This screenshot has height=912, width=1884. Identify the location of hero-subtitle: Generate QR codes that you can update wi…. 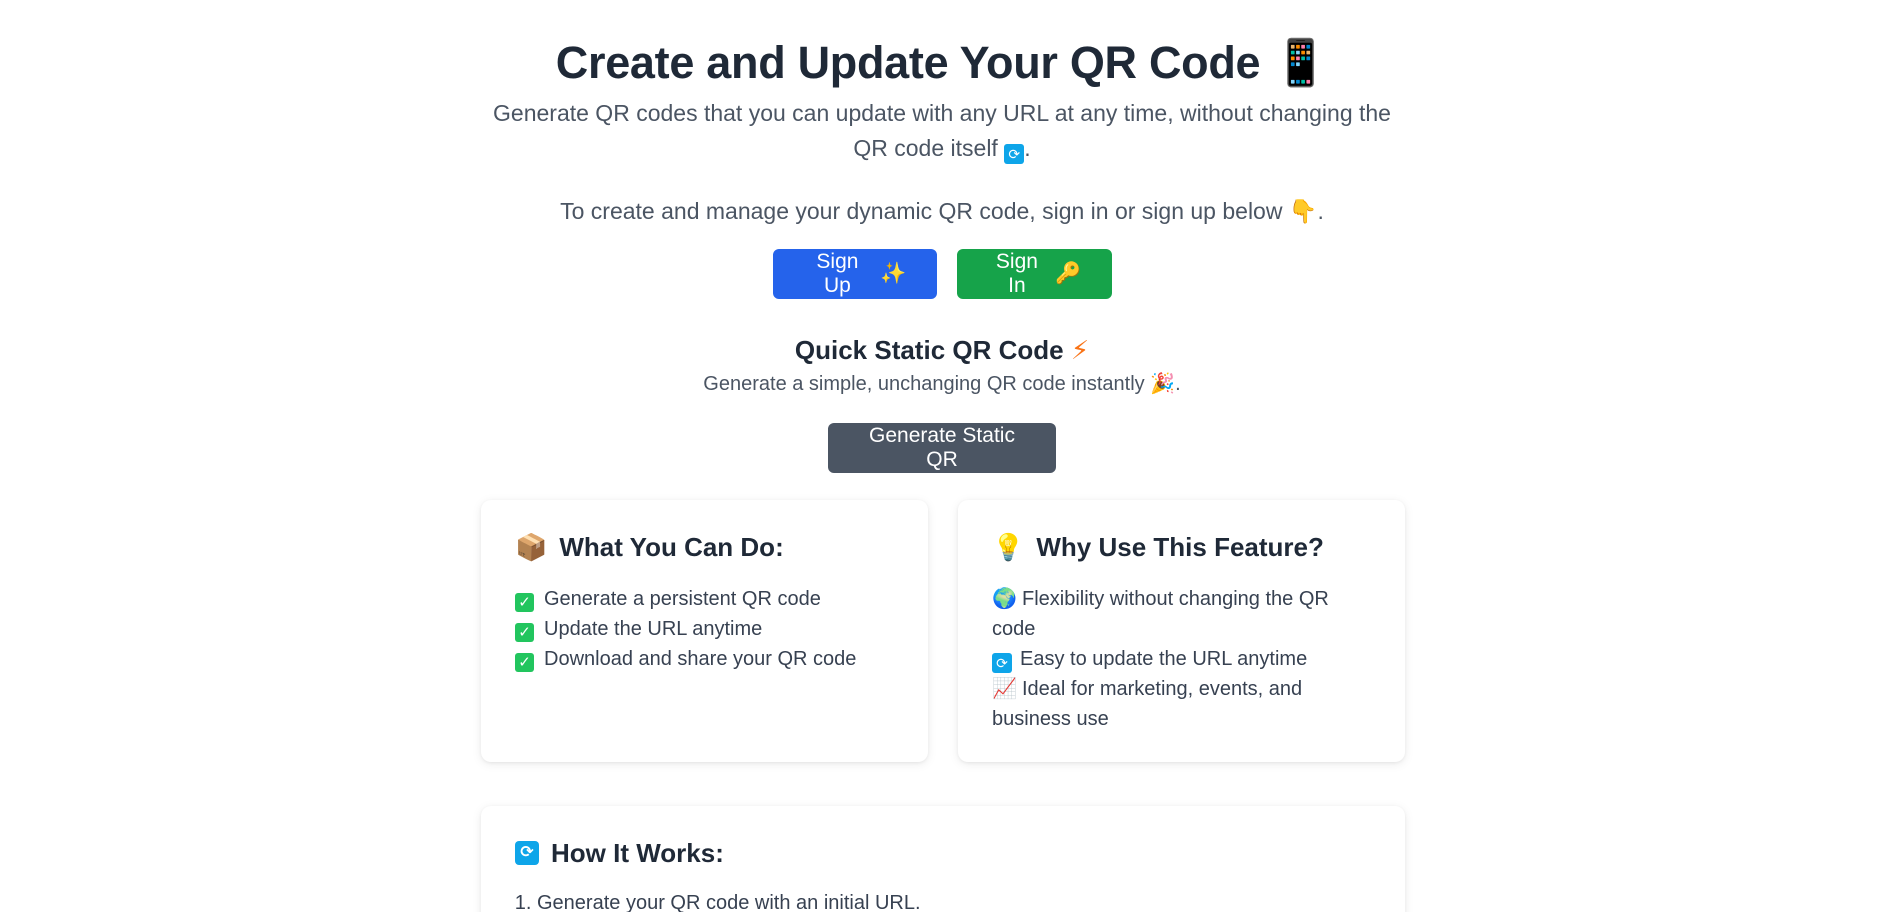
(942, 131).